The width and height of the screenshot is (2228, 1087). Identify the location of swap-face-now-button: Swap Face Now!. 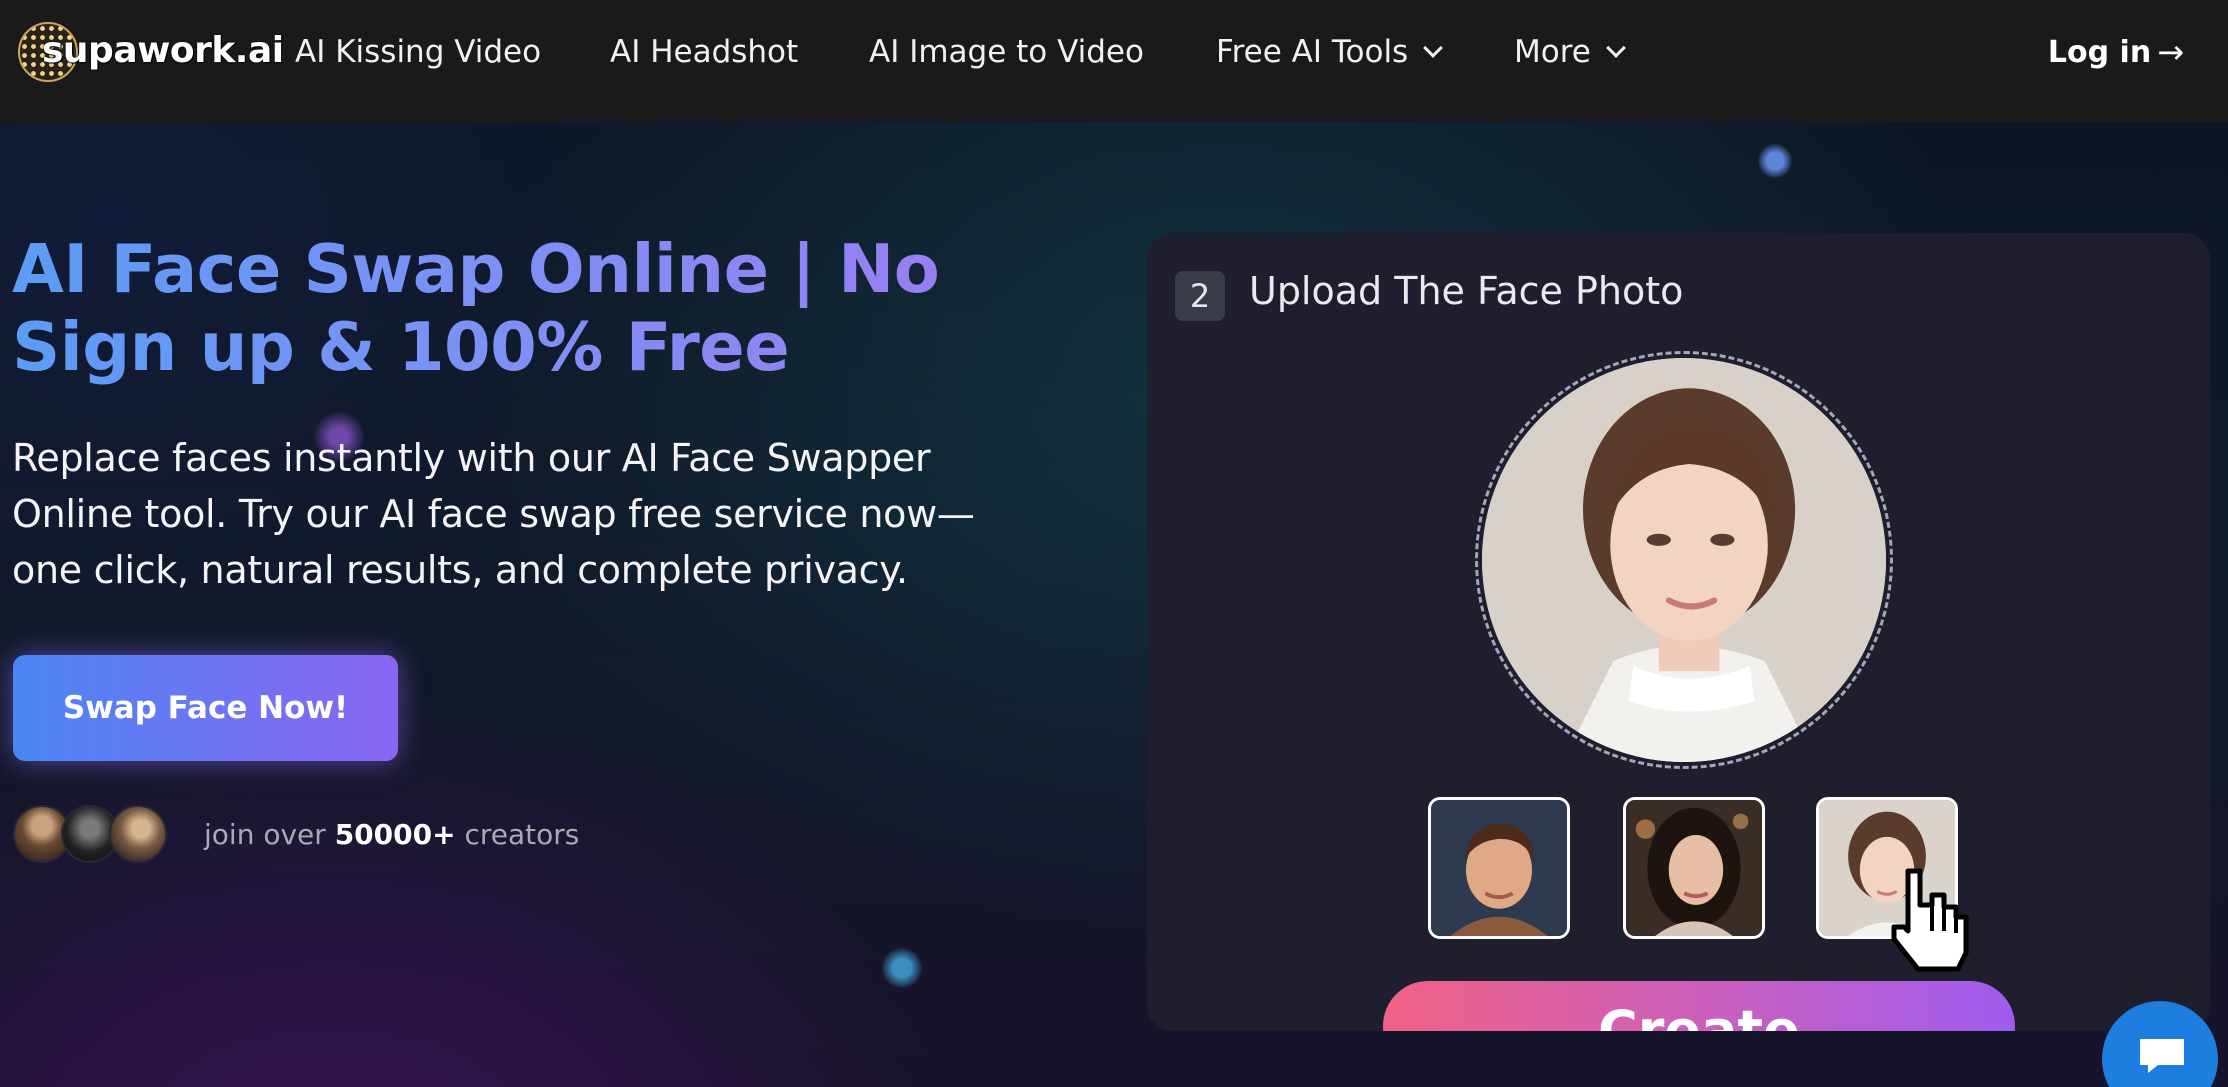
(205, 708).